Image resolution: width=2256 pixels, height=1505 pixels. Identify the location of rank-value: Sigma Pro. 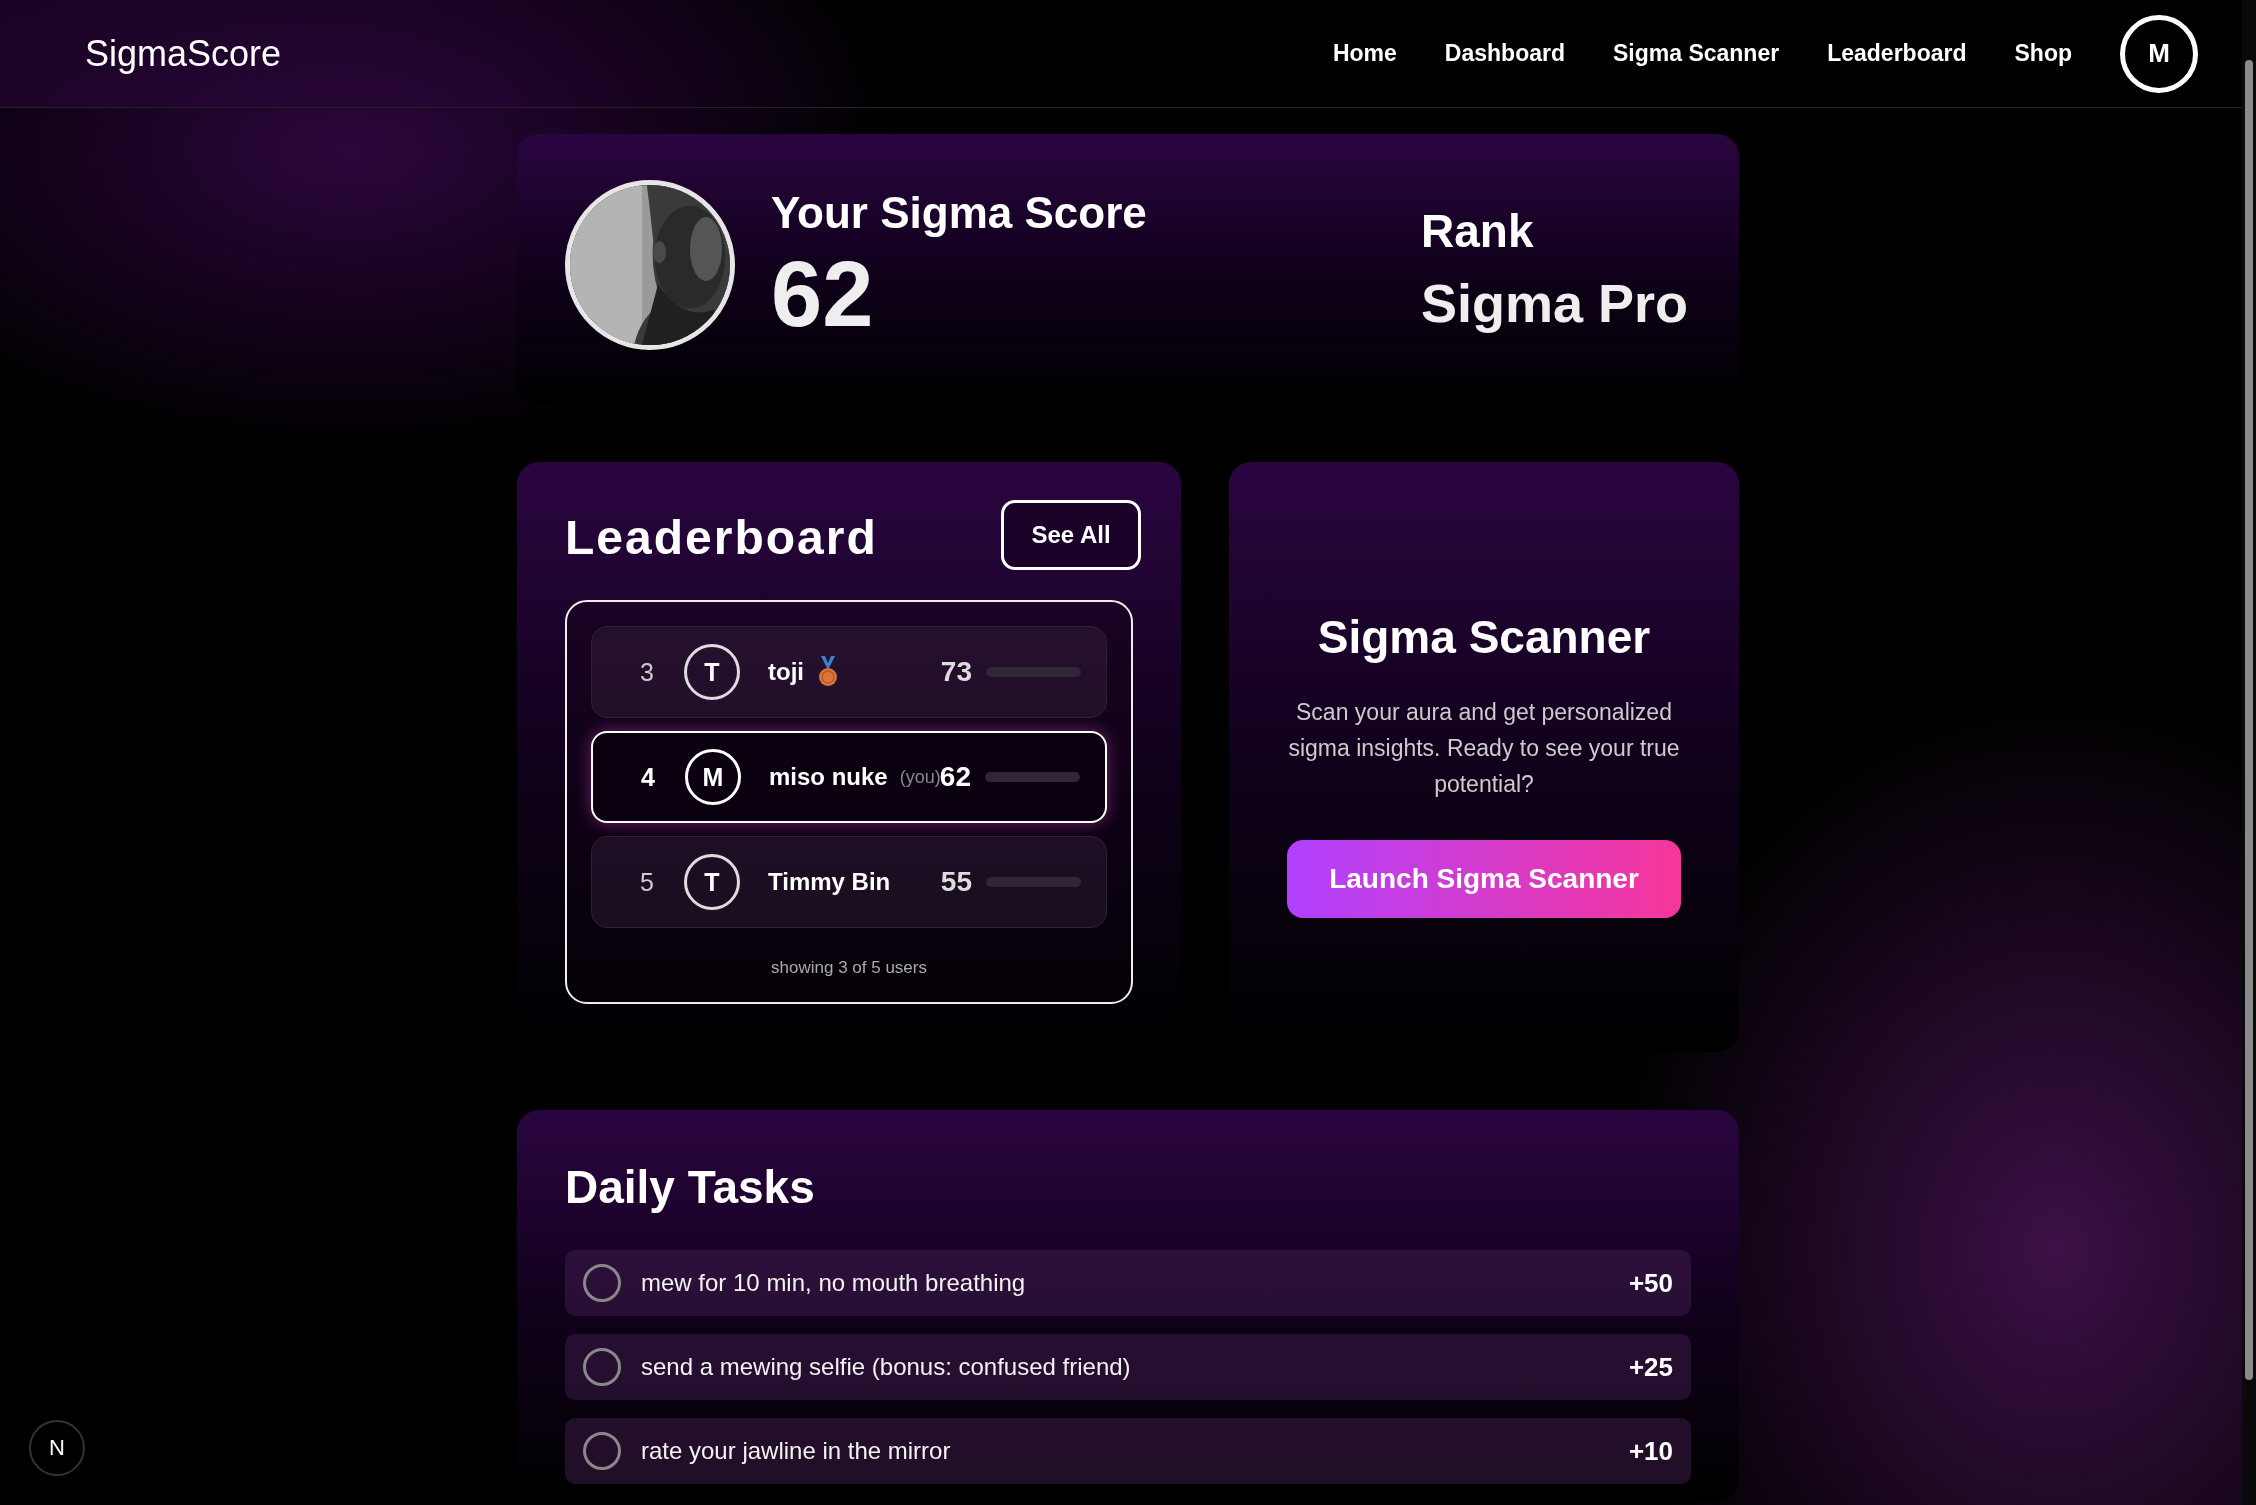
(1555, 303).